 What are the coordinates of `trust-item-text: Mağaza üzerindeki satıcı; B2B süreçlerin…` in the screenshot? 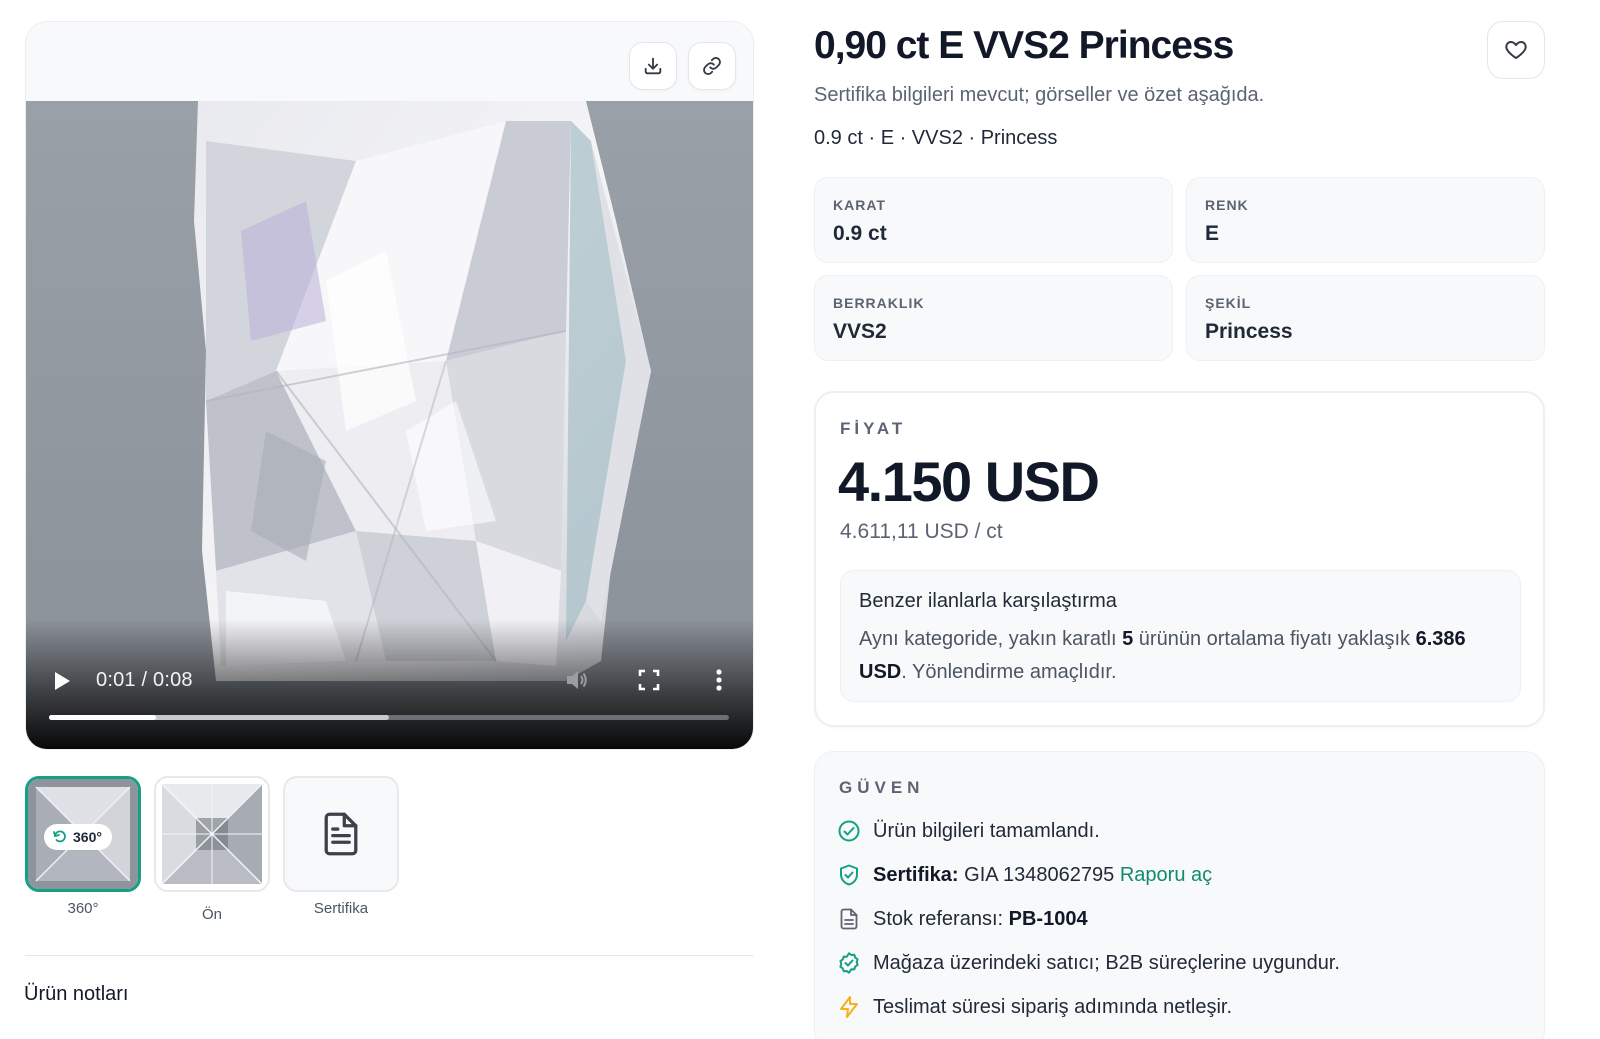 It's located at (1106, 962).